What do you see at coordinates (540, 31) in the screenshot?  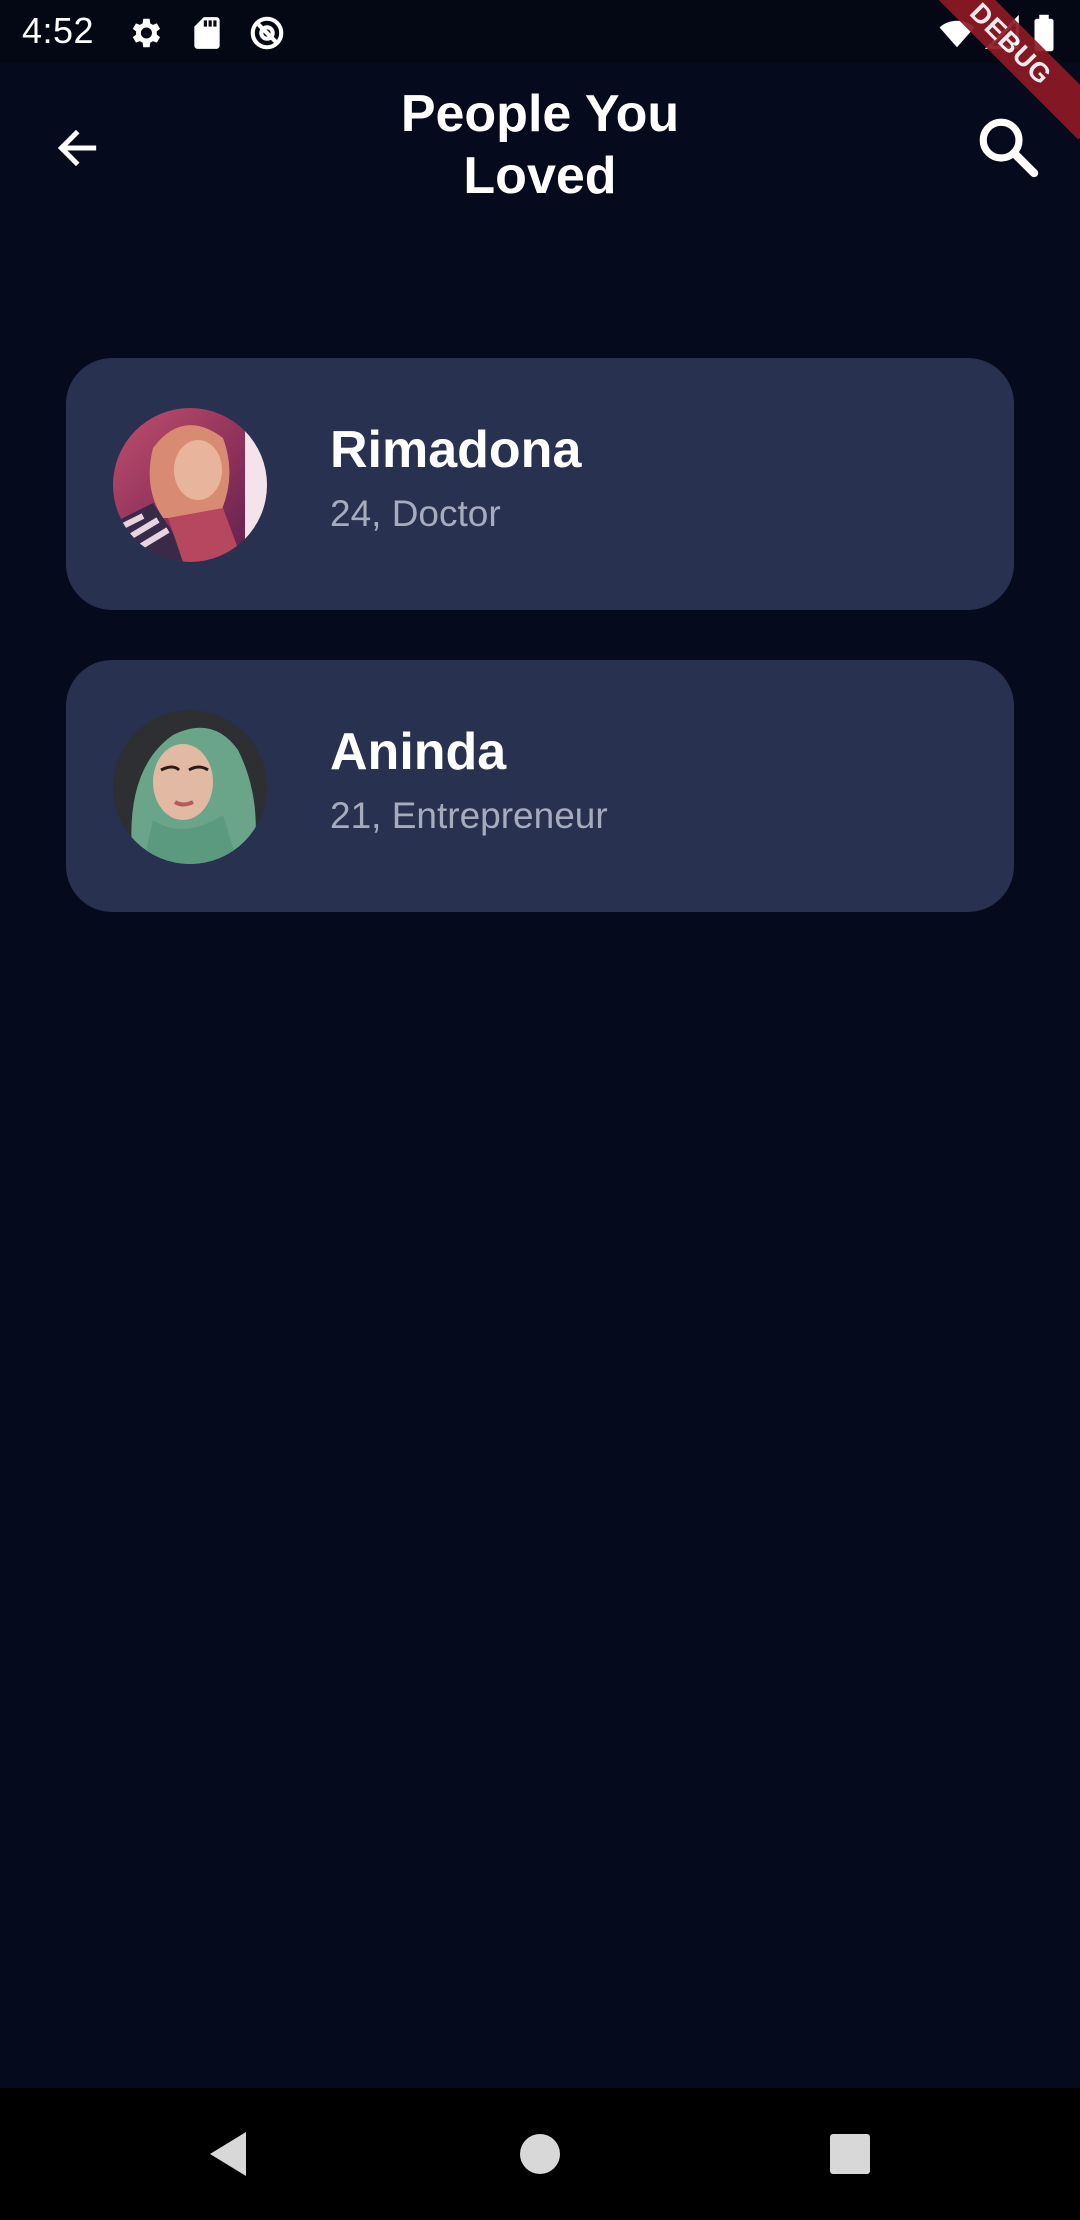 I see `status-bar: 4:52` at bounding box center [540, 31].